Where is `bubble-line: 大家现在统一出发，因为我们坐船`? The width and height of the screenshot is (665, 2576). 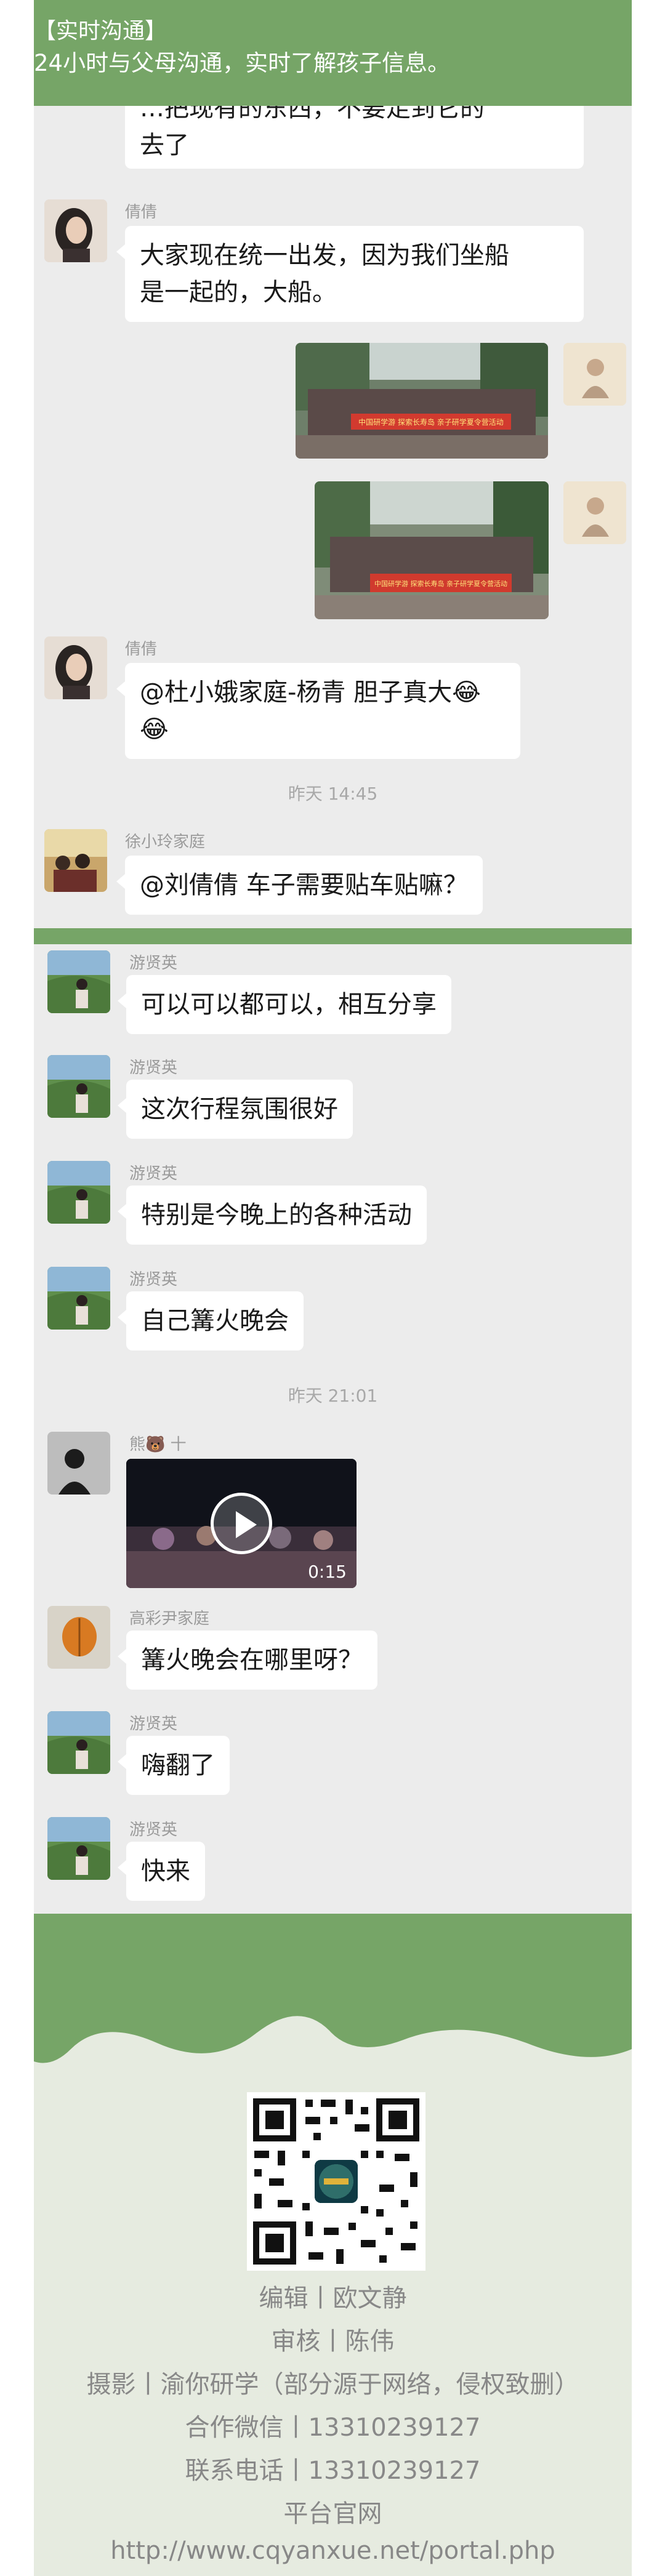 bubble-line: 大家现在统一出发，因为我们坐船 is located at coordinates (324, 255).